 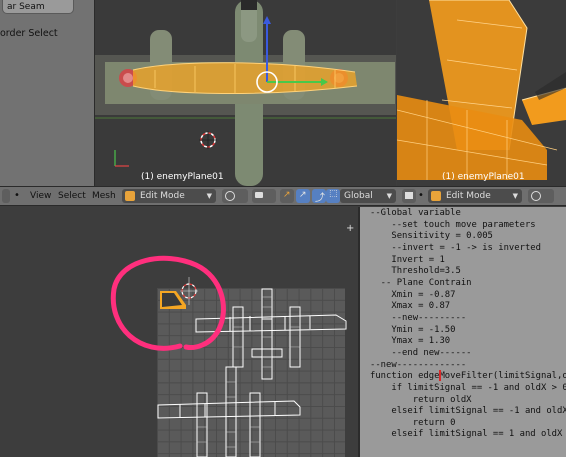 What do you see at coordinates (182, 177) in the screenshot?
I see `object-label: (1) enemyPlane01` at bounding box center [182, 177].